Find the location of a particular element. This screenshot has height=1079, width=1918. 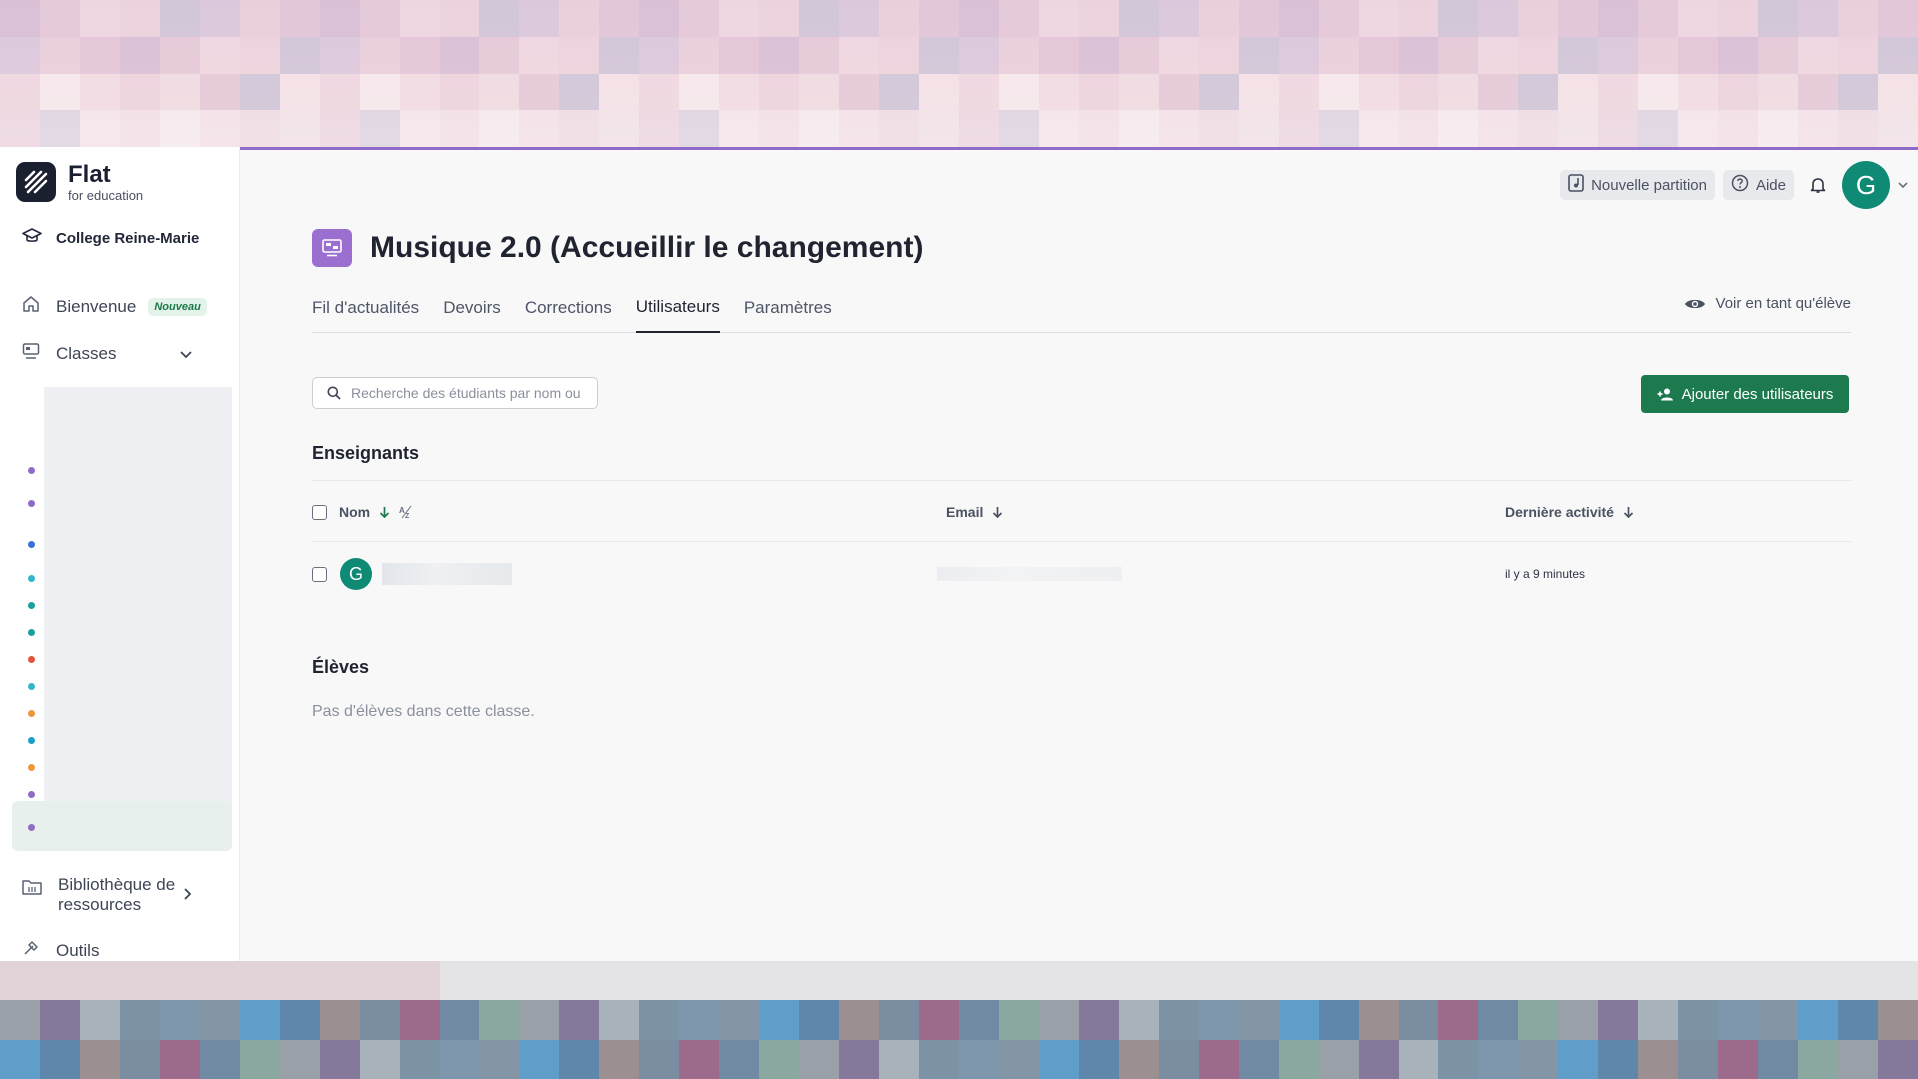

teacher-last-activity: il y a 9 minutes is located at coordinates (1545, 574).